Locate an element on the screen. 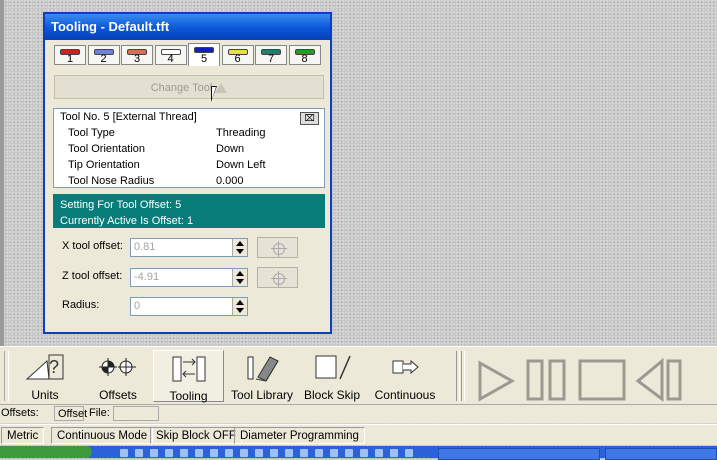  media-controls is located at coordinates (580, 379).